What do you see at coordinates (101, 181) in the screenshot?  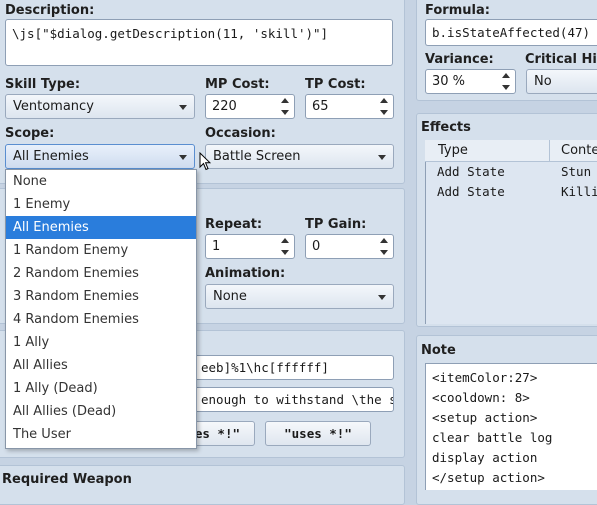 I see `scope-option: None` at bounding box center [101, 181].